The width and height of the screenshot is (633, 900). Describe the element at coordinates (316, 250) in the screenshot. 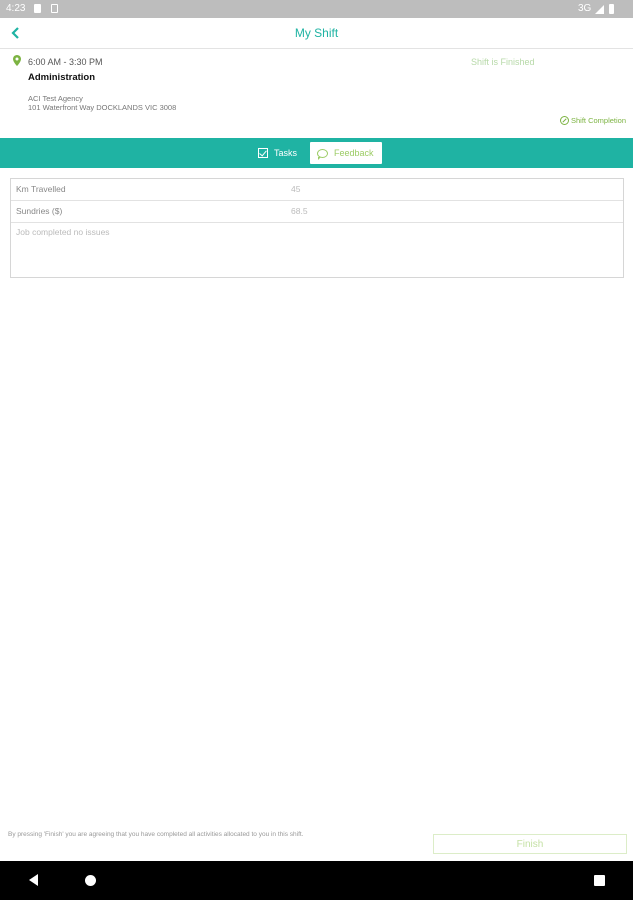

I see `comments-field: Job completed no issues` at that location.